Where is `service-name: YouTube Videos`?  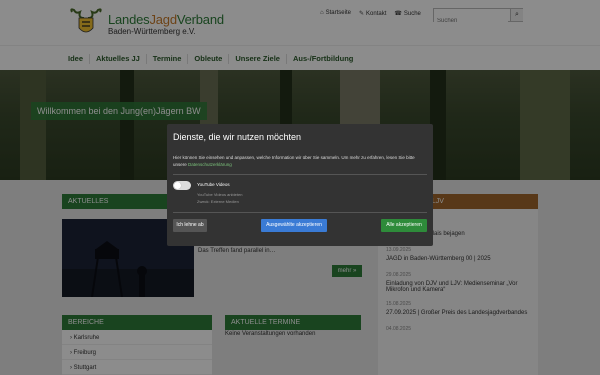
service-name: YouTube Videos is located at coordinates (213, 184).